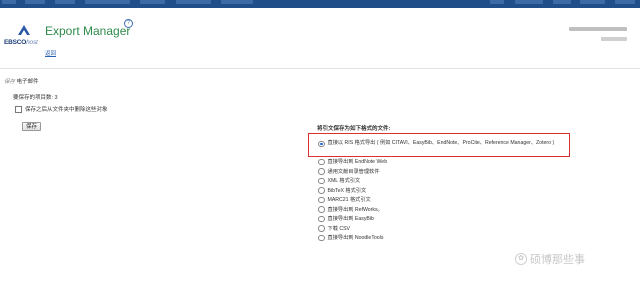 This screenshot has height=282, width=640. What do you see at coordinates (355, 238) in the screenshot?
I see `format-option-label: 直接导出到 NoodleTools` at bounding box center [355, 238].